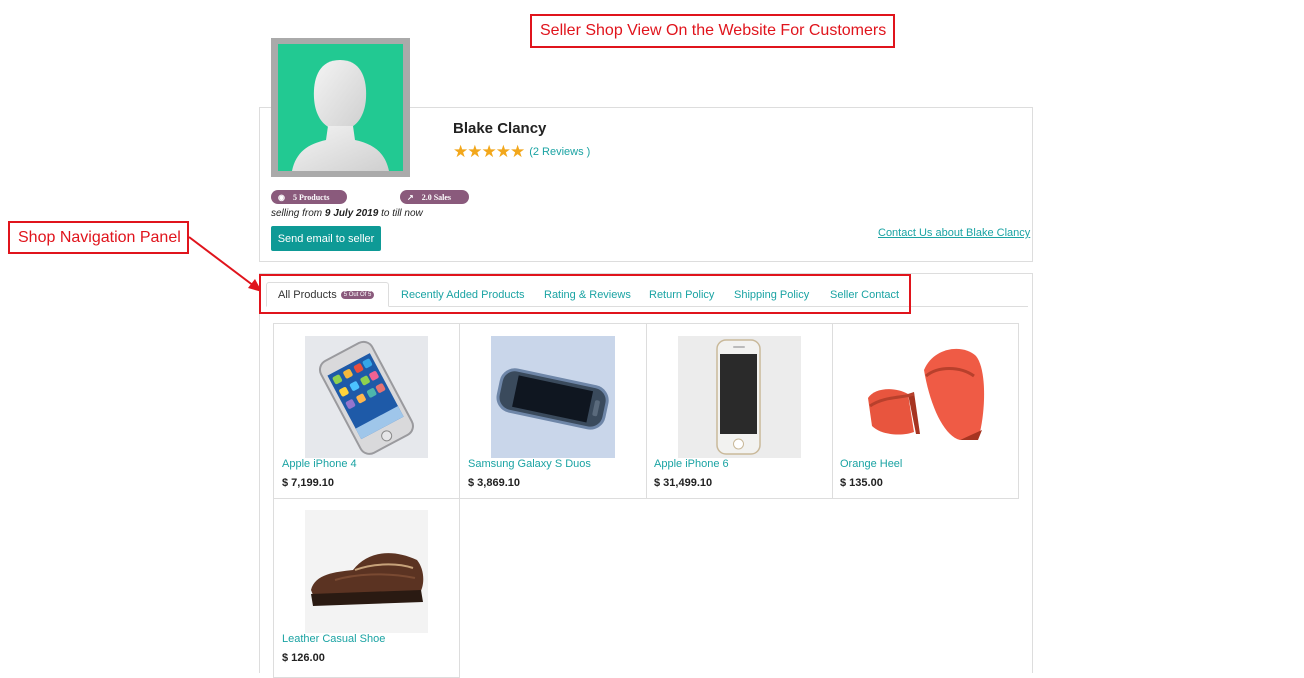  I want to click on chart-line-icon: ↗, so click(410, 197).